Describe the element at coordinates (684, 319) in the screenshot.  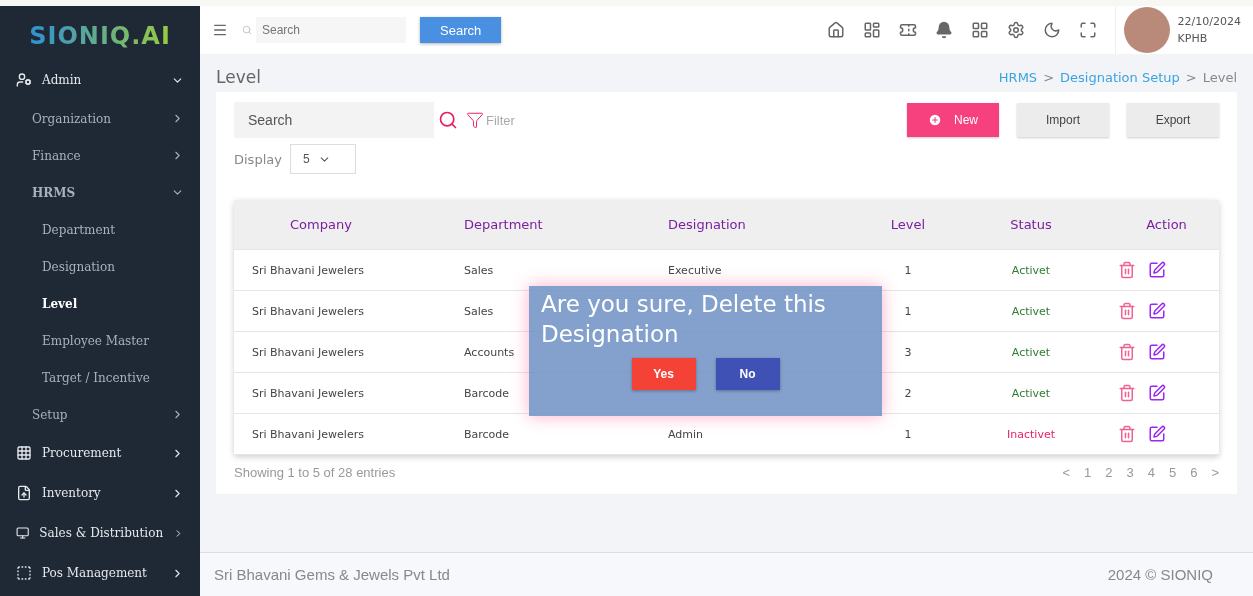
I see `dialog-message: Are you sure, Delete this Designation` at that location.